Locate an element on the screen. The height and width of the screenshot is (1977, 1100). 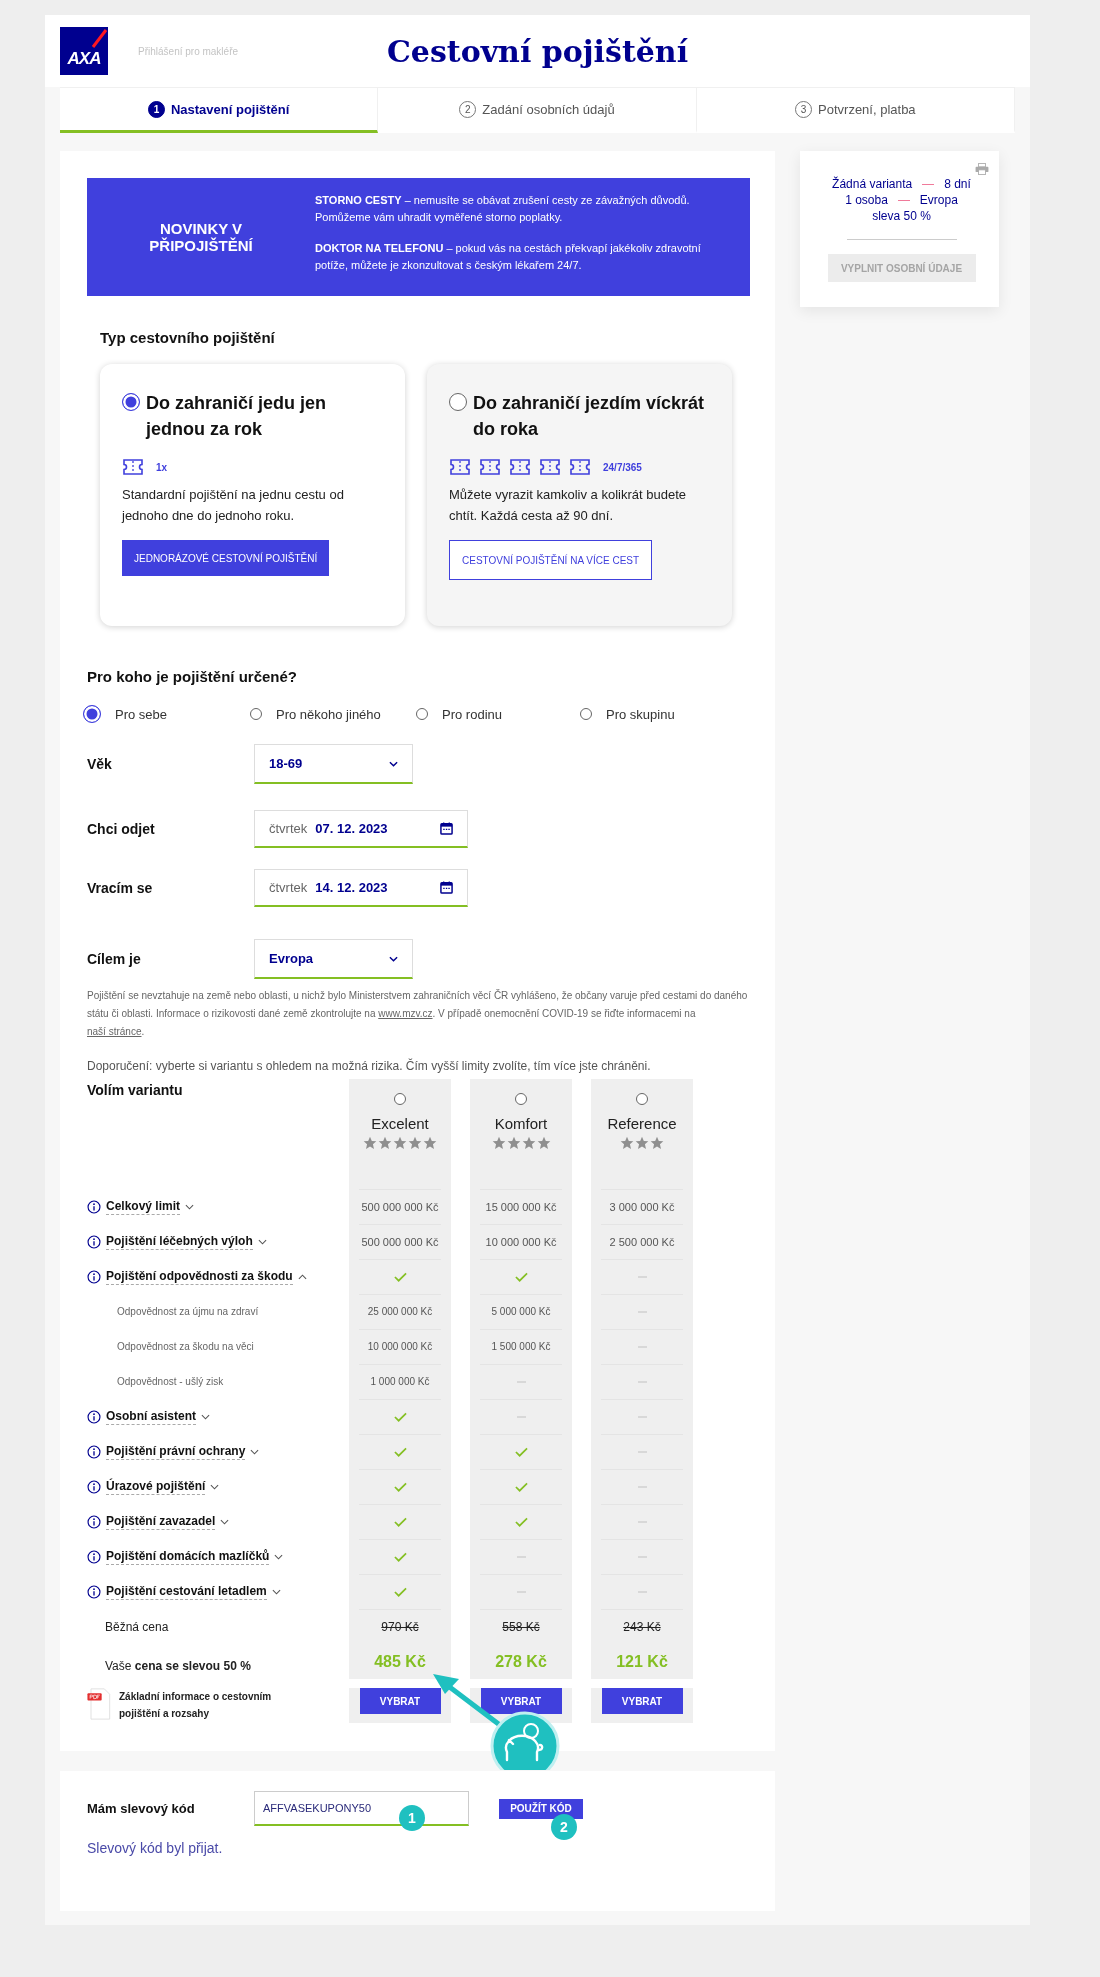
discounted-price: 278 Kč is located at coordinates (521, 1661).